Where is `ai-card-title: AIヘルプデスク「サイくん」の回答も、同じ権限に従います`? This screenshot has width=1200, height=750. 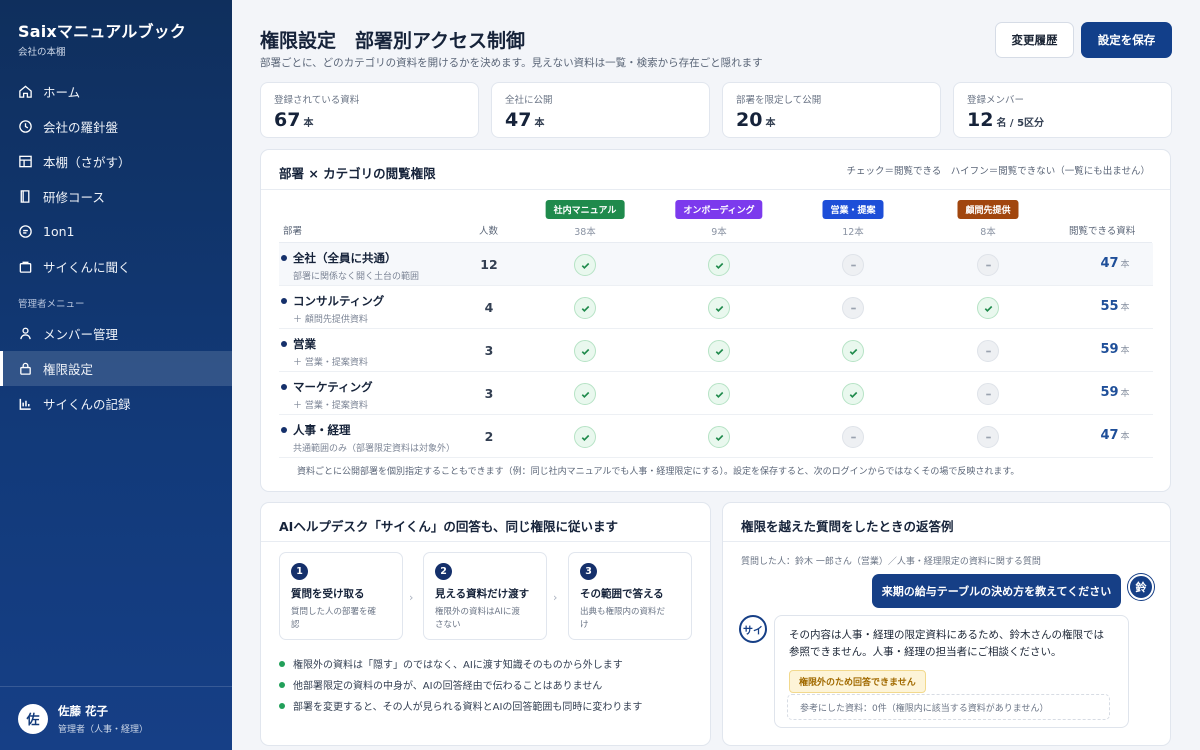
ai-card-title: AIヘルプデスク「サイくん」の回答も、同じ権限に従います is located at coordinates (448, 526).